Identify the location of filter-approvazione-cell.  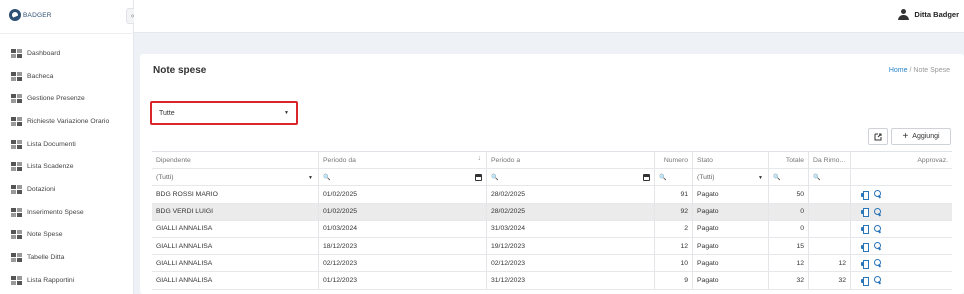
(901, 177).